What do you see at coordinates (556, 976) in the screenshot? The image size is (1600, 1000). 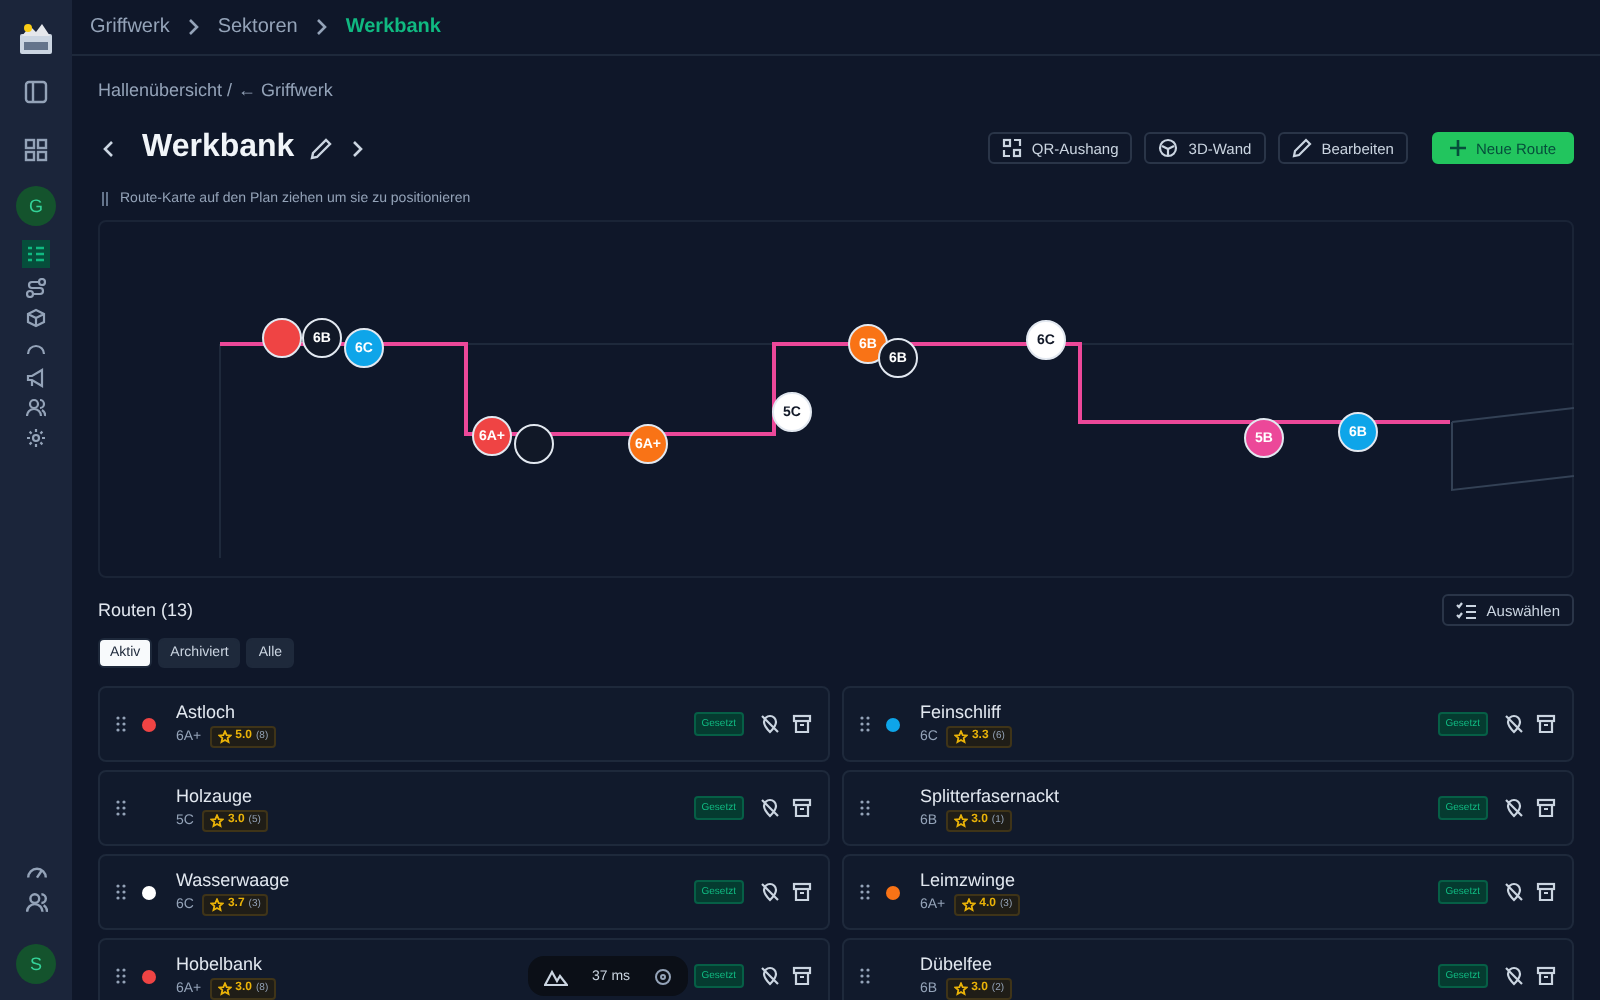 I see `mountain-icon` at bounding box center [556, 976].